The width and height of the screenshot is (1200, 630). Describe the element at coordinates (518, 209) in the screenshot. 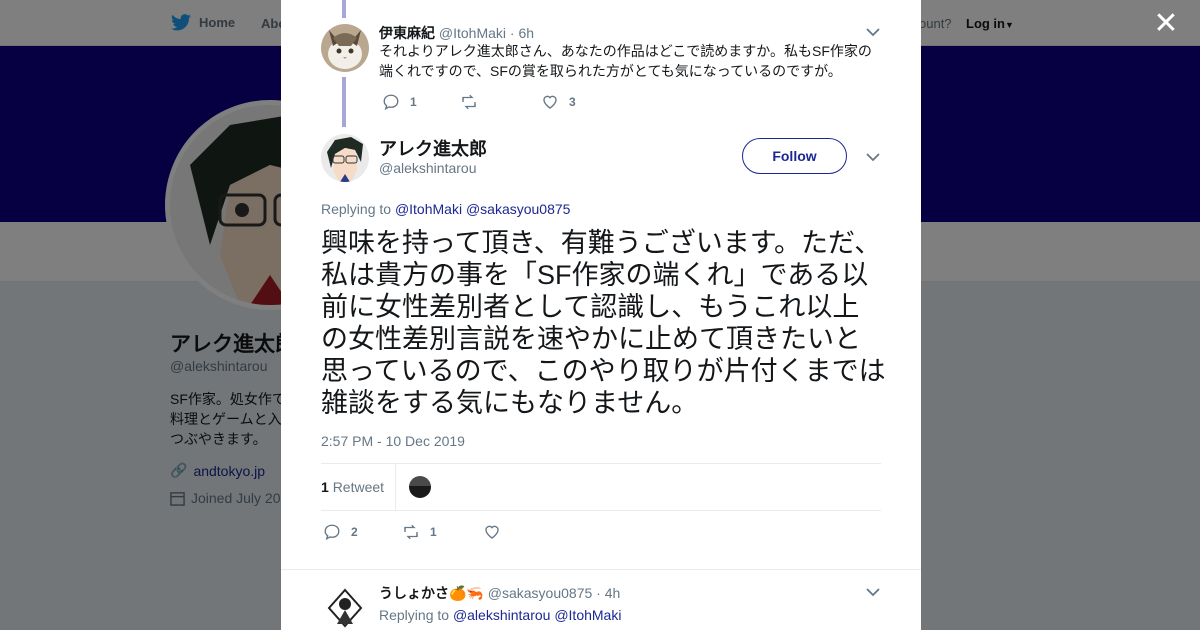

I see `mention-link: @sakasyou0875` at that location.